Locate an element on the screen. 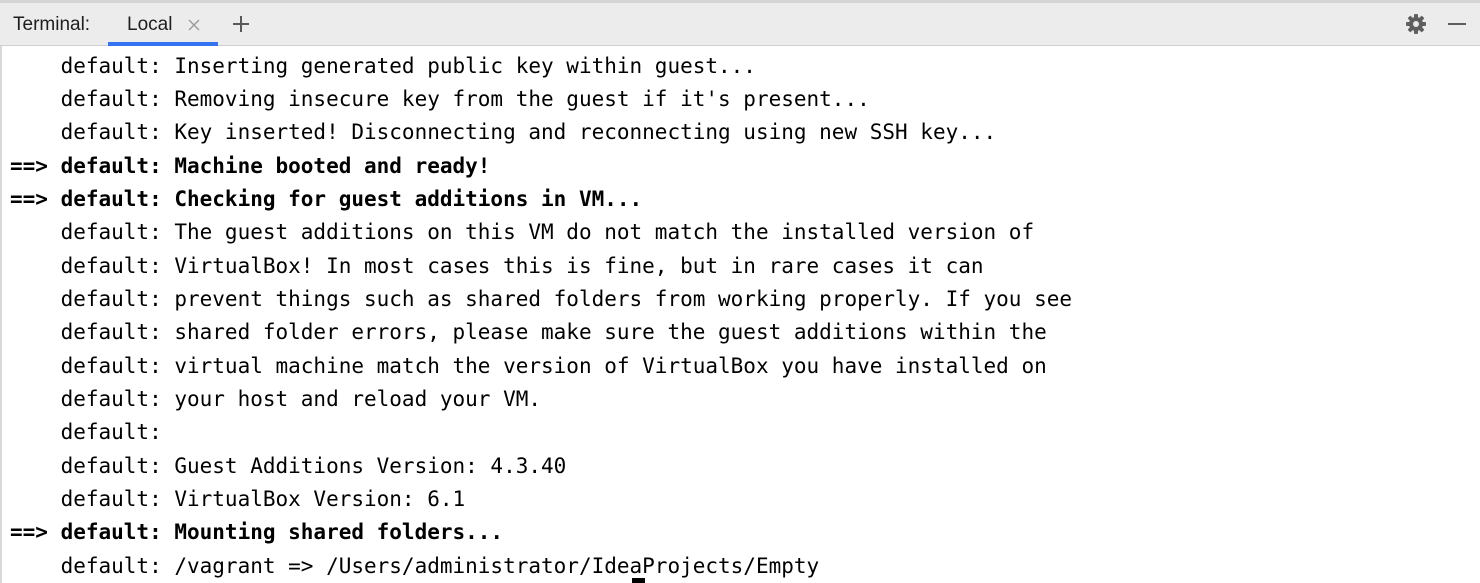 The height and width of the screenshot is (583, 1480). tab-label: Local is located at coordinates (150, 24).